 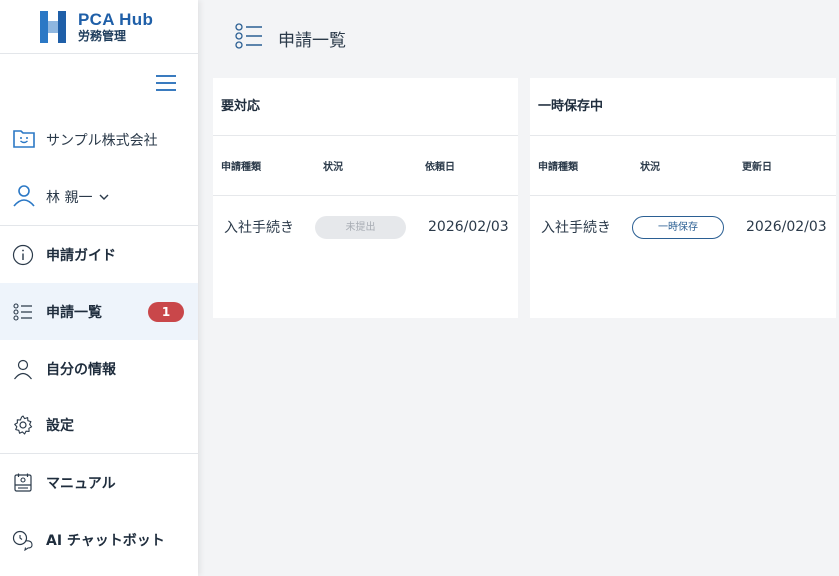 I want to click on table-header: 申請種類 状況 更新日, so click(x=683, y=166).